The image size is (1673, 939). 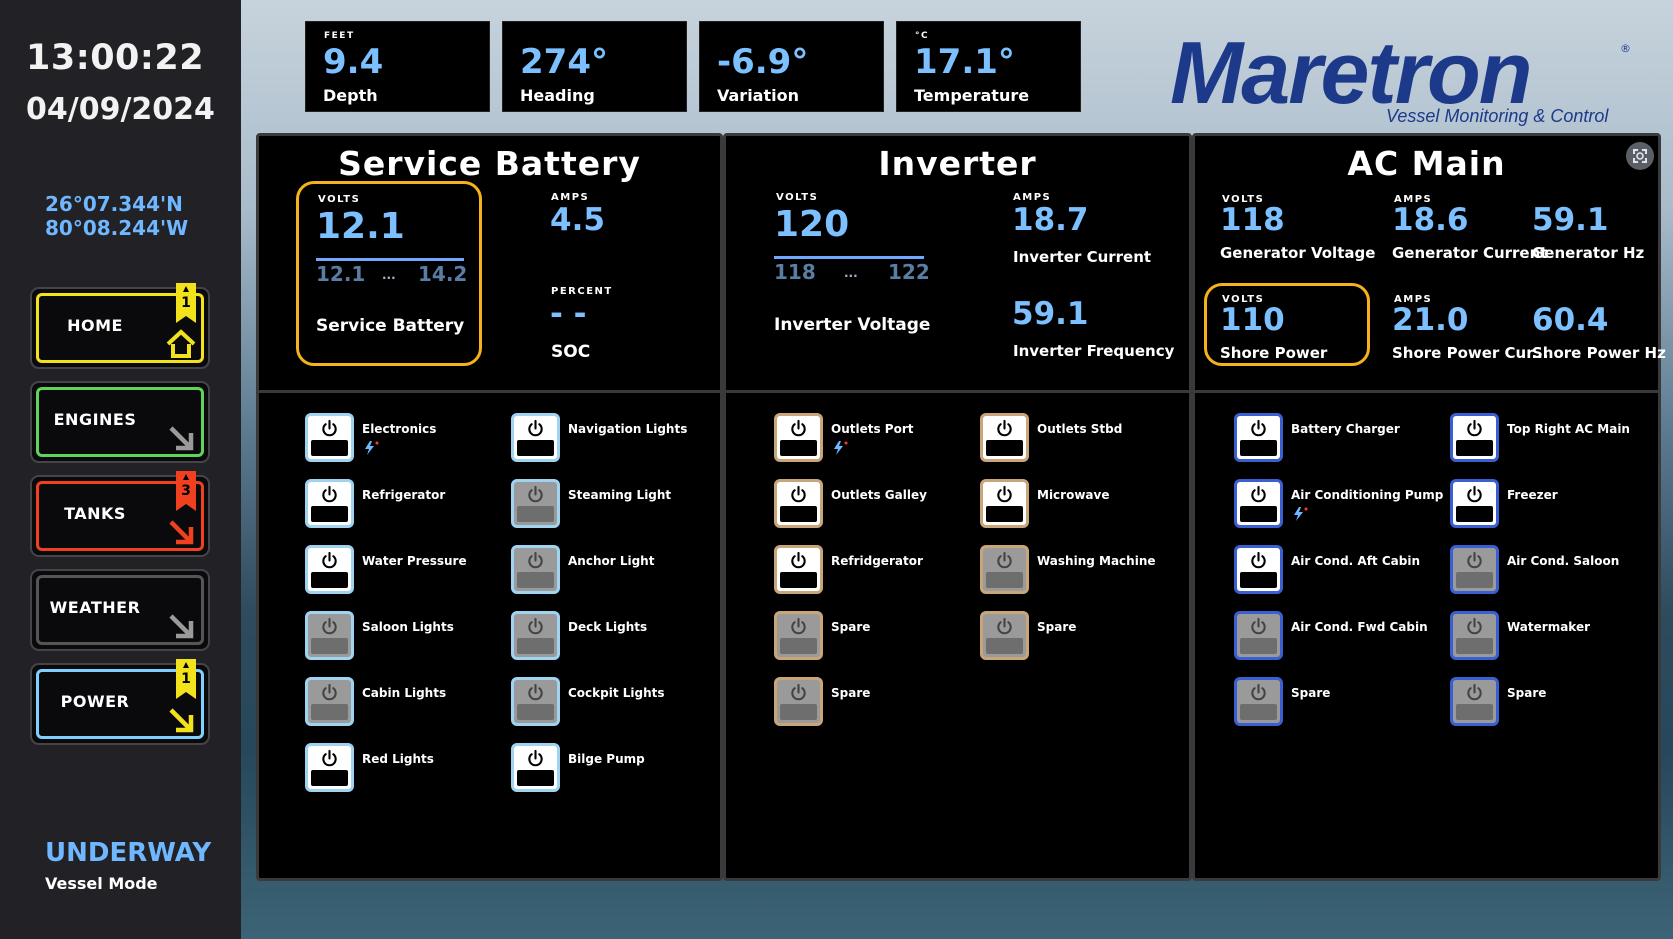 I want to click on tile-label: Temperature, so click(x=972, y=95).